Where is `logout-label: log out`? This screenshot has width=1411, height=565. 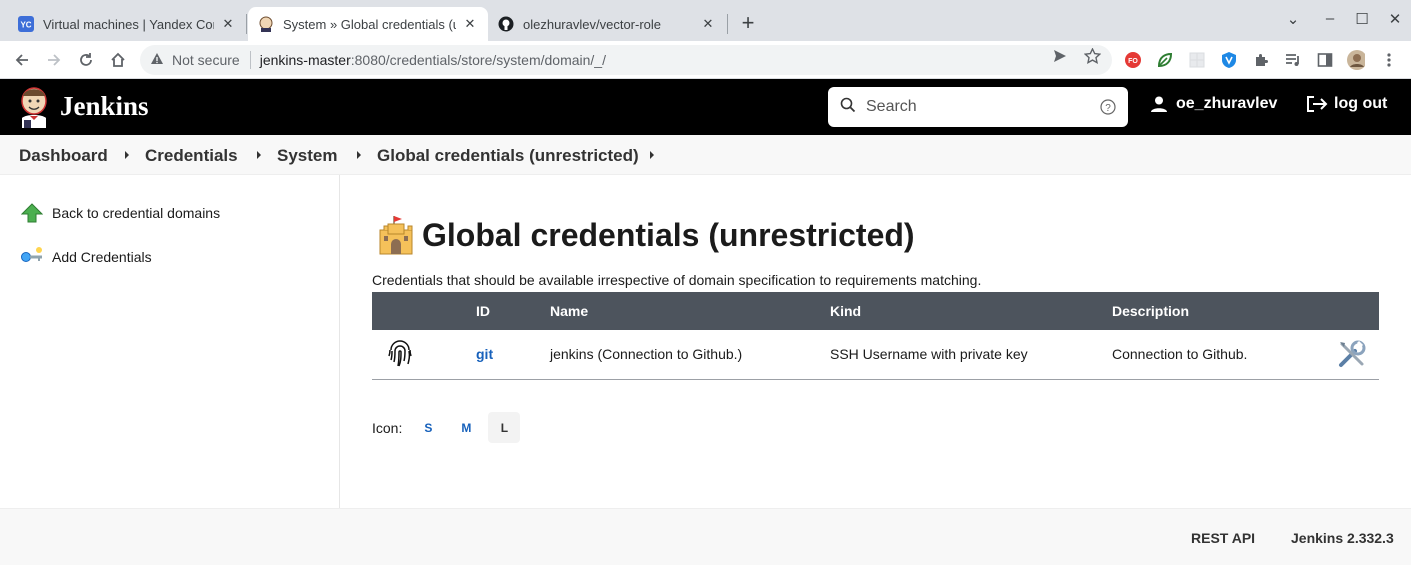 logout-label: log out is located at coordinates (1361, 103).